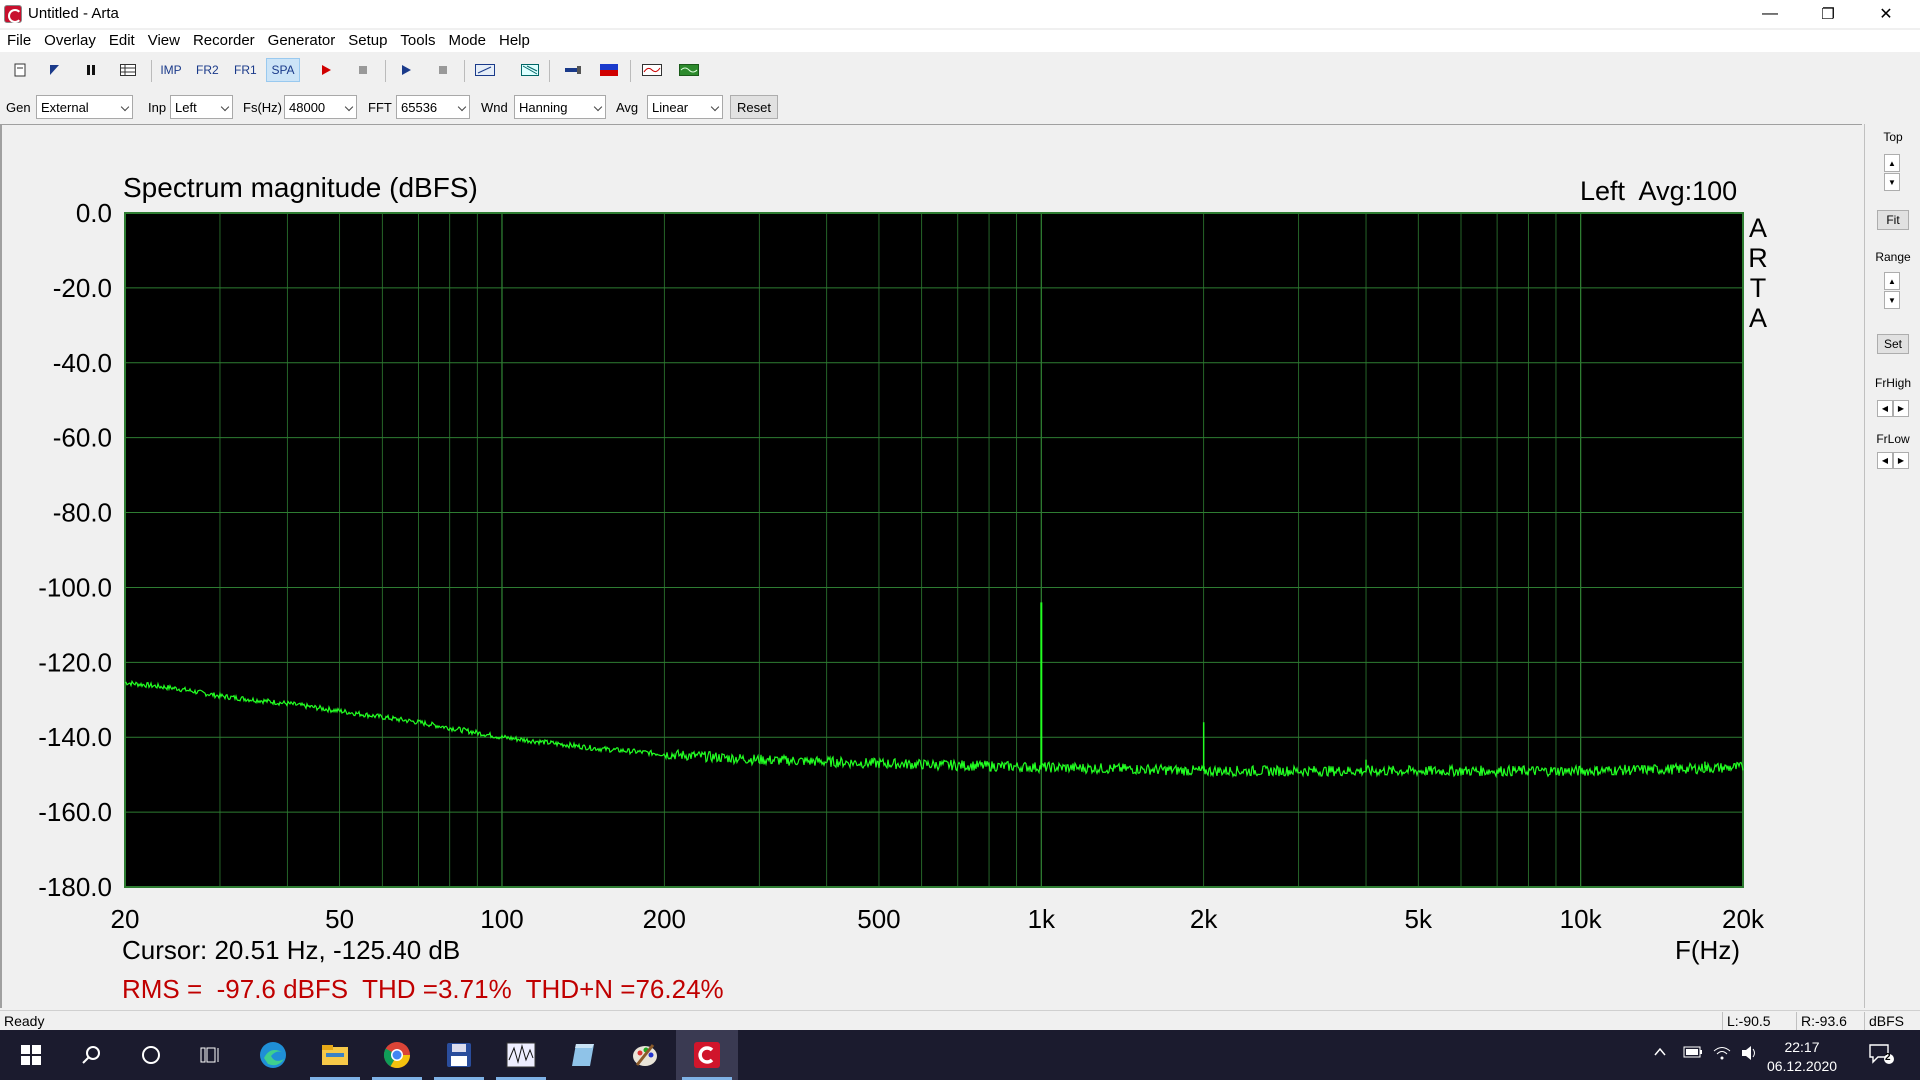  I want to click on x-tick-label: 50, so click(339, 919).